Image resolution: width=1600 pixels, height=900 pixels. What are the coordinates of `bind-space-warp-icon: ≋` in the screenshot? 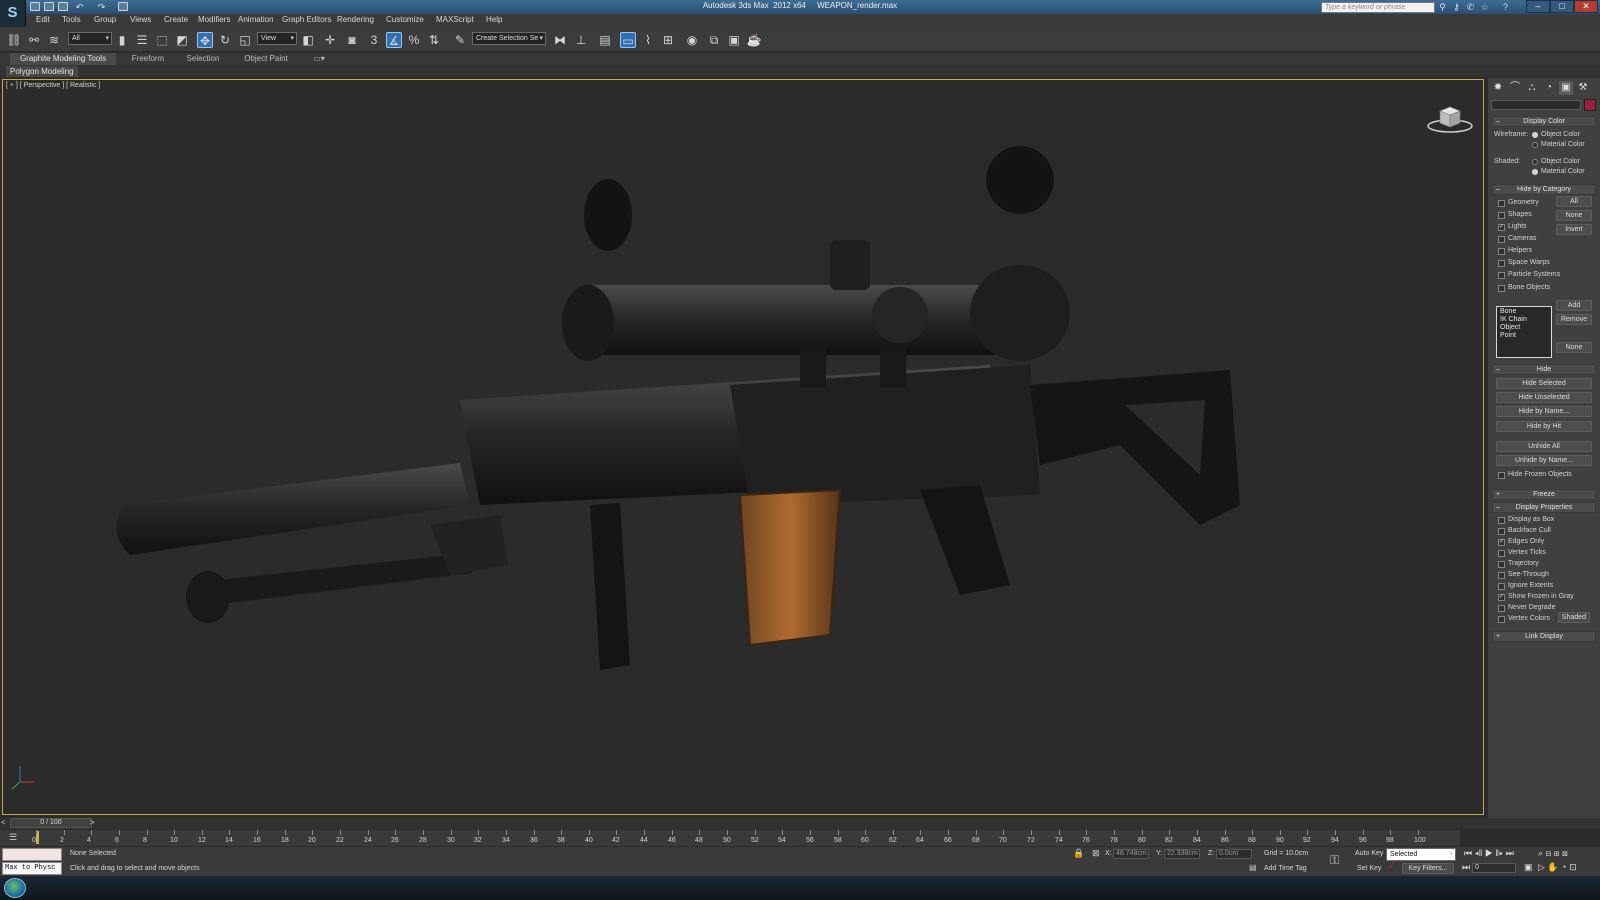 It's located at (54, 40).